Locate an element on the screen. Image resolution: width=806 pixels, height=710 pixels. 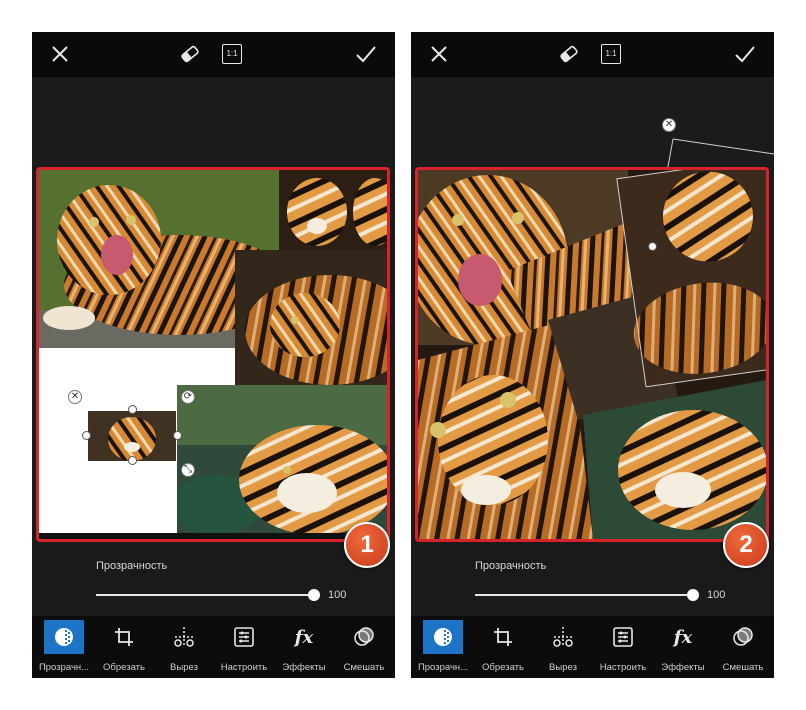
tiger-photo-lying is located at coordinates (311, 317).